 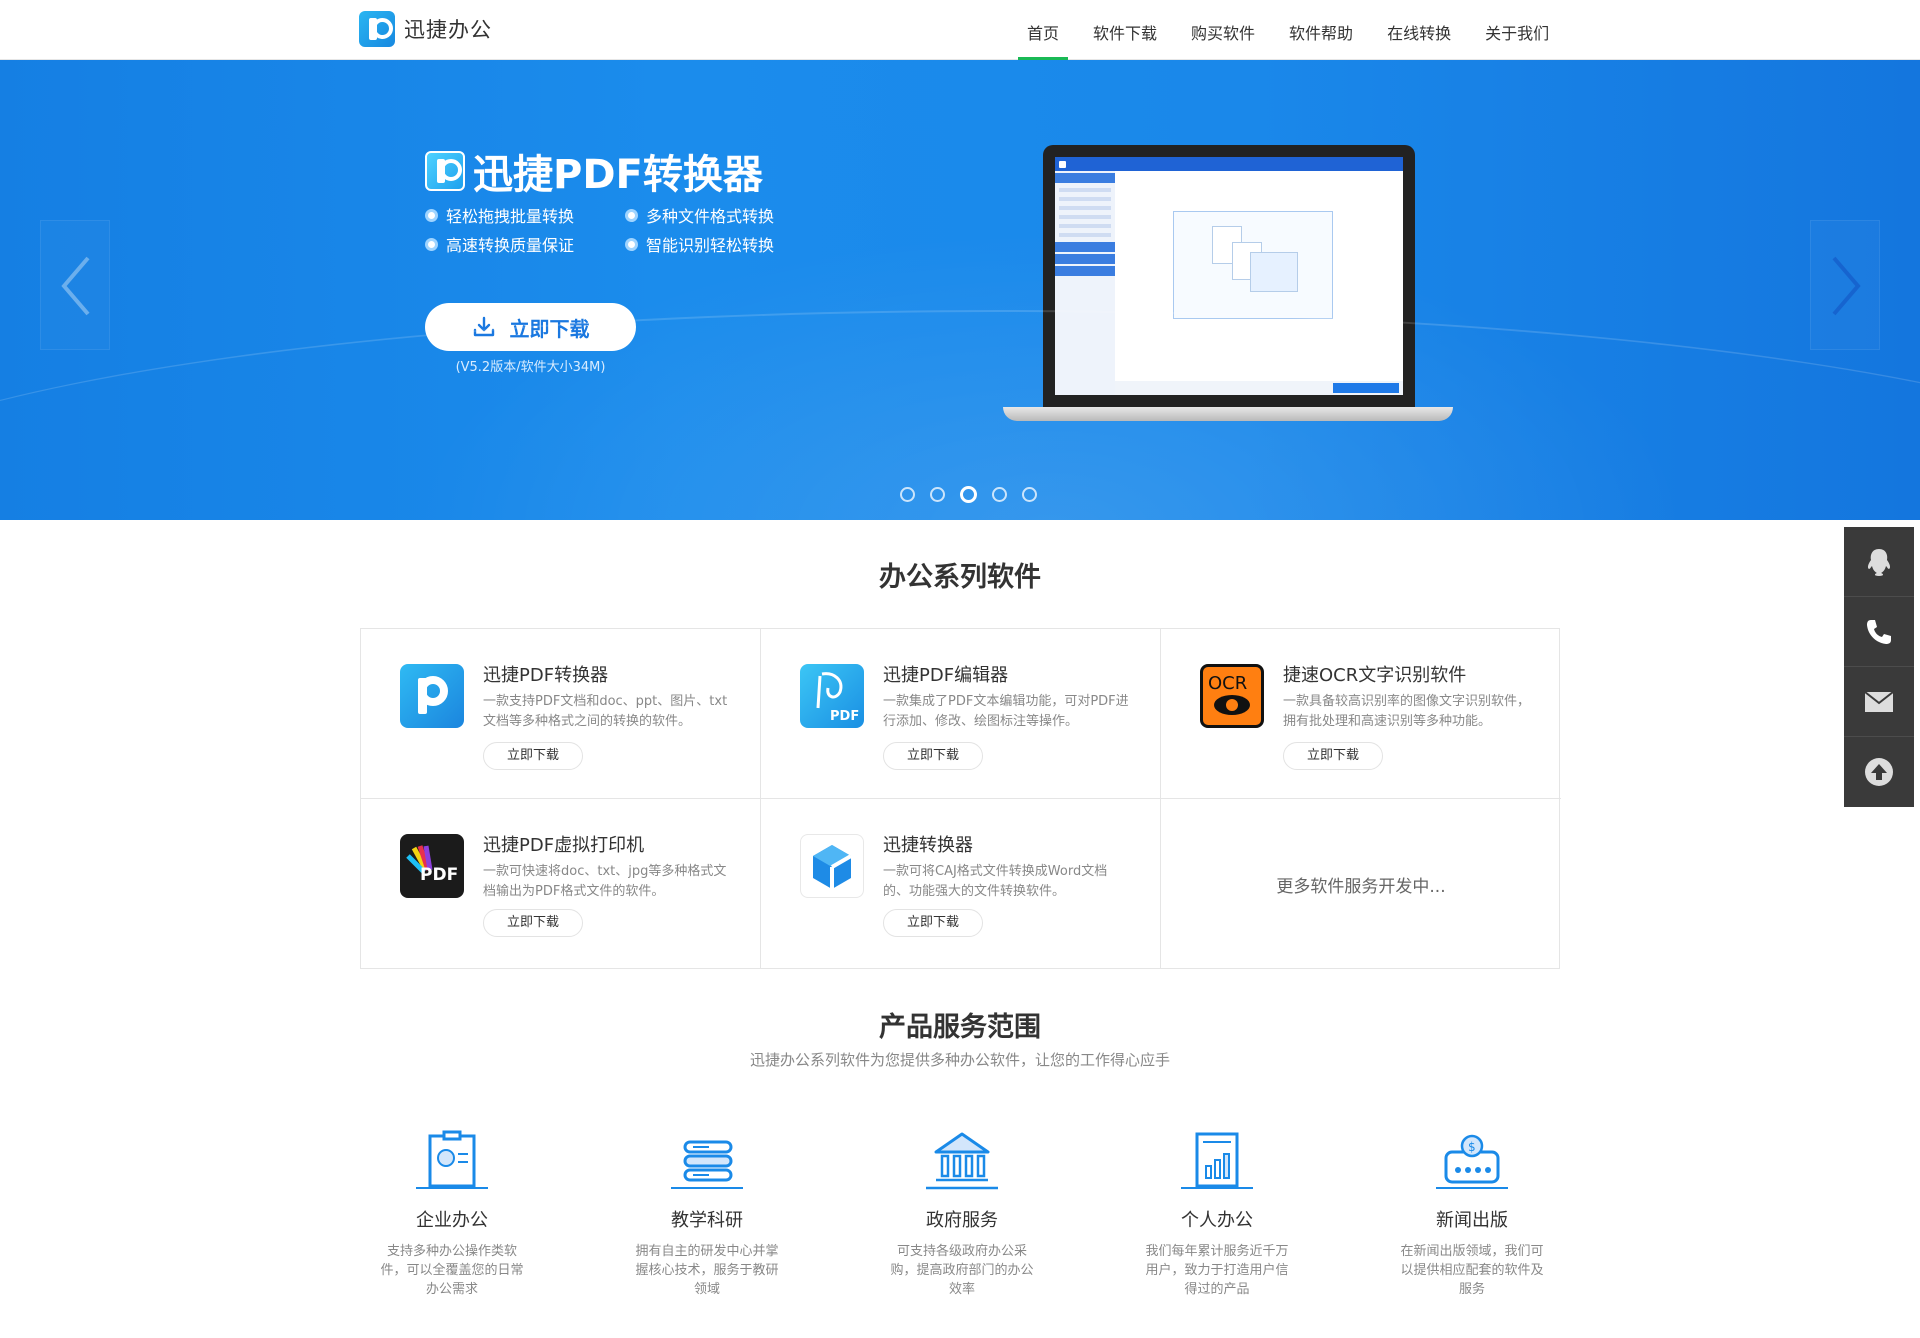 What do you see at coordinates (960, 1027) in the screenshot?
I see `service-section-title: 产品服务范围` at bounding box center [960, 1027].